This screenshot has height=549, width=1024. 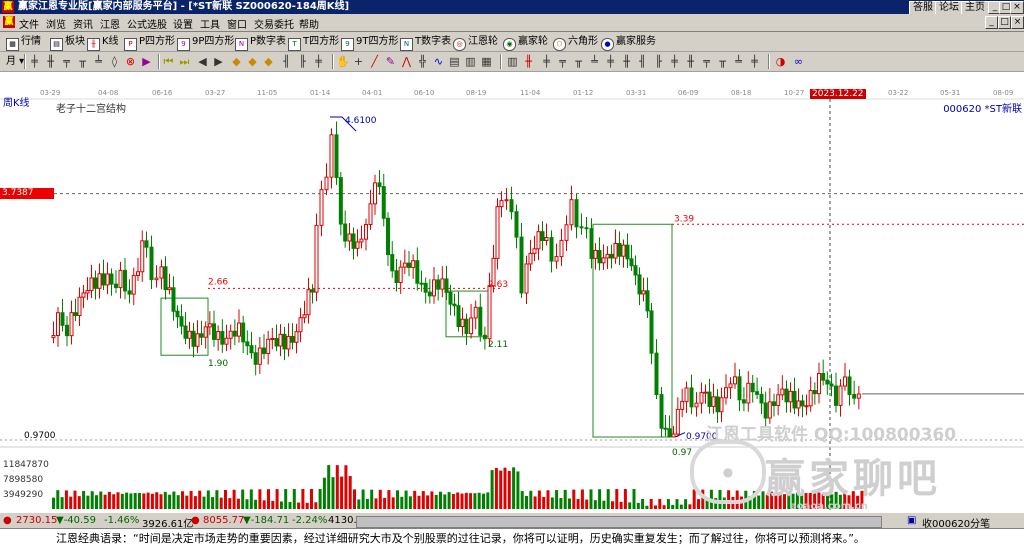 I want to click on color-icon: ◑, so click(x=780, y=61).